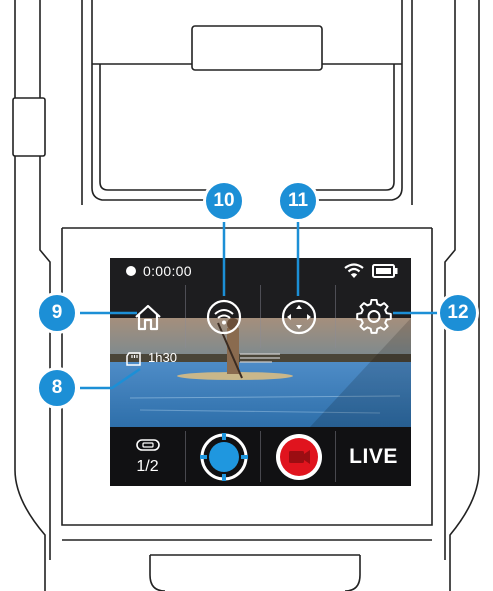 This screenshot has width=493, height=591. Describe the element at coordinates (458, 313) in the screenshot. I see `callout-12: 12` at that location.